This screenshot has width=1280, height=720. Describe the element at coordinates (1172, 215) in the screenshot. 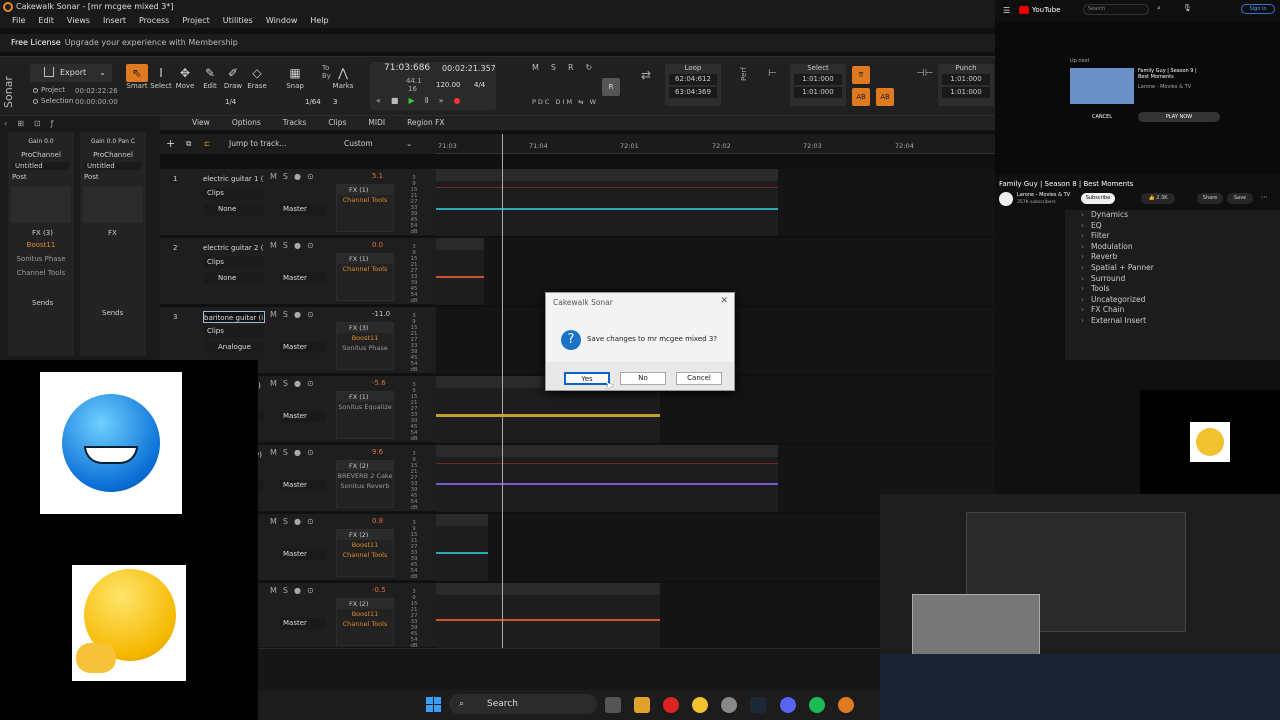

I see `fx-category-dynamics: Dynamics` at that location.